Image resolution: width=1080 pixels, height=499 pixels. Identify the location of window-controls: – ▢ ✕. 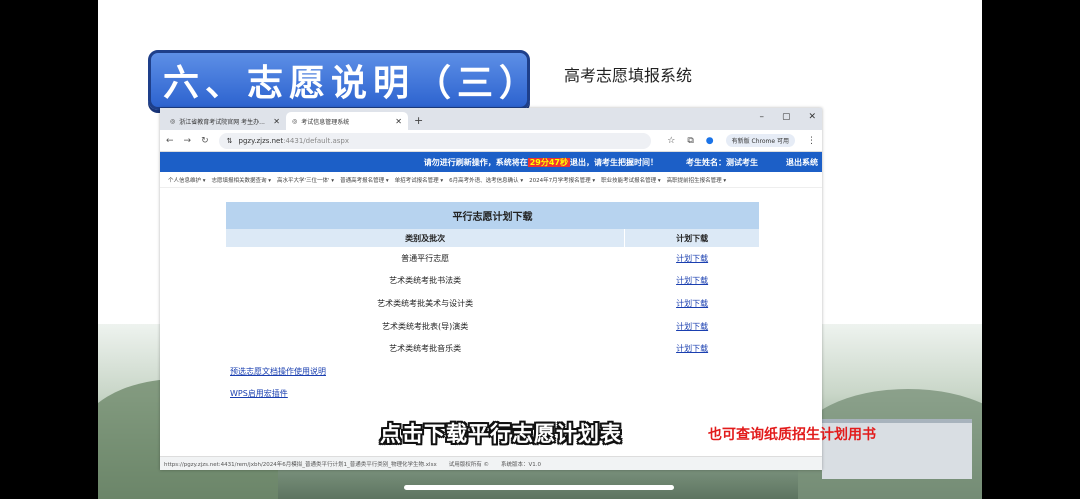
(787, 117).